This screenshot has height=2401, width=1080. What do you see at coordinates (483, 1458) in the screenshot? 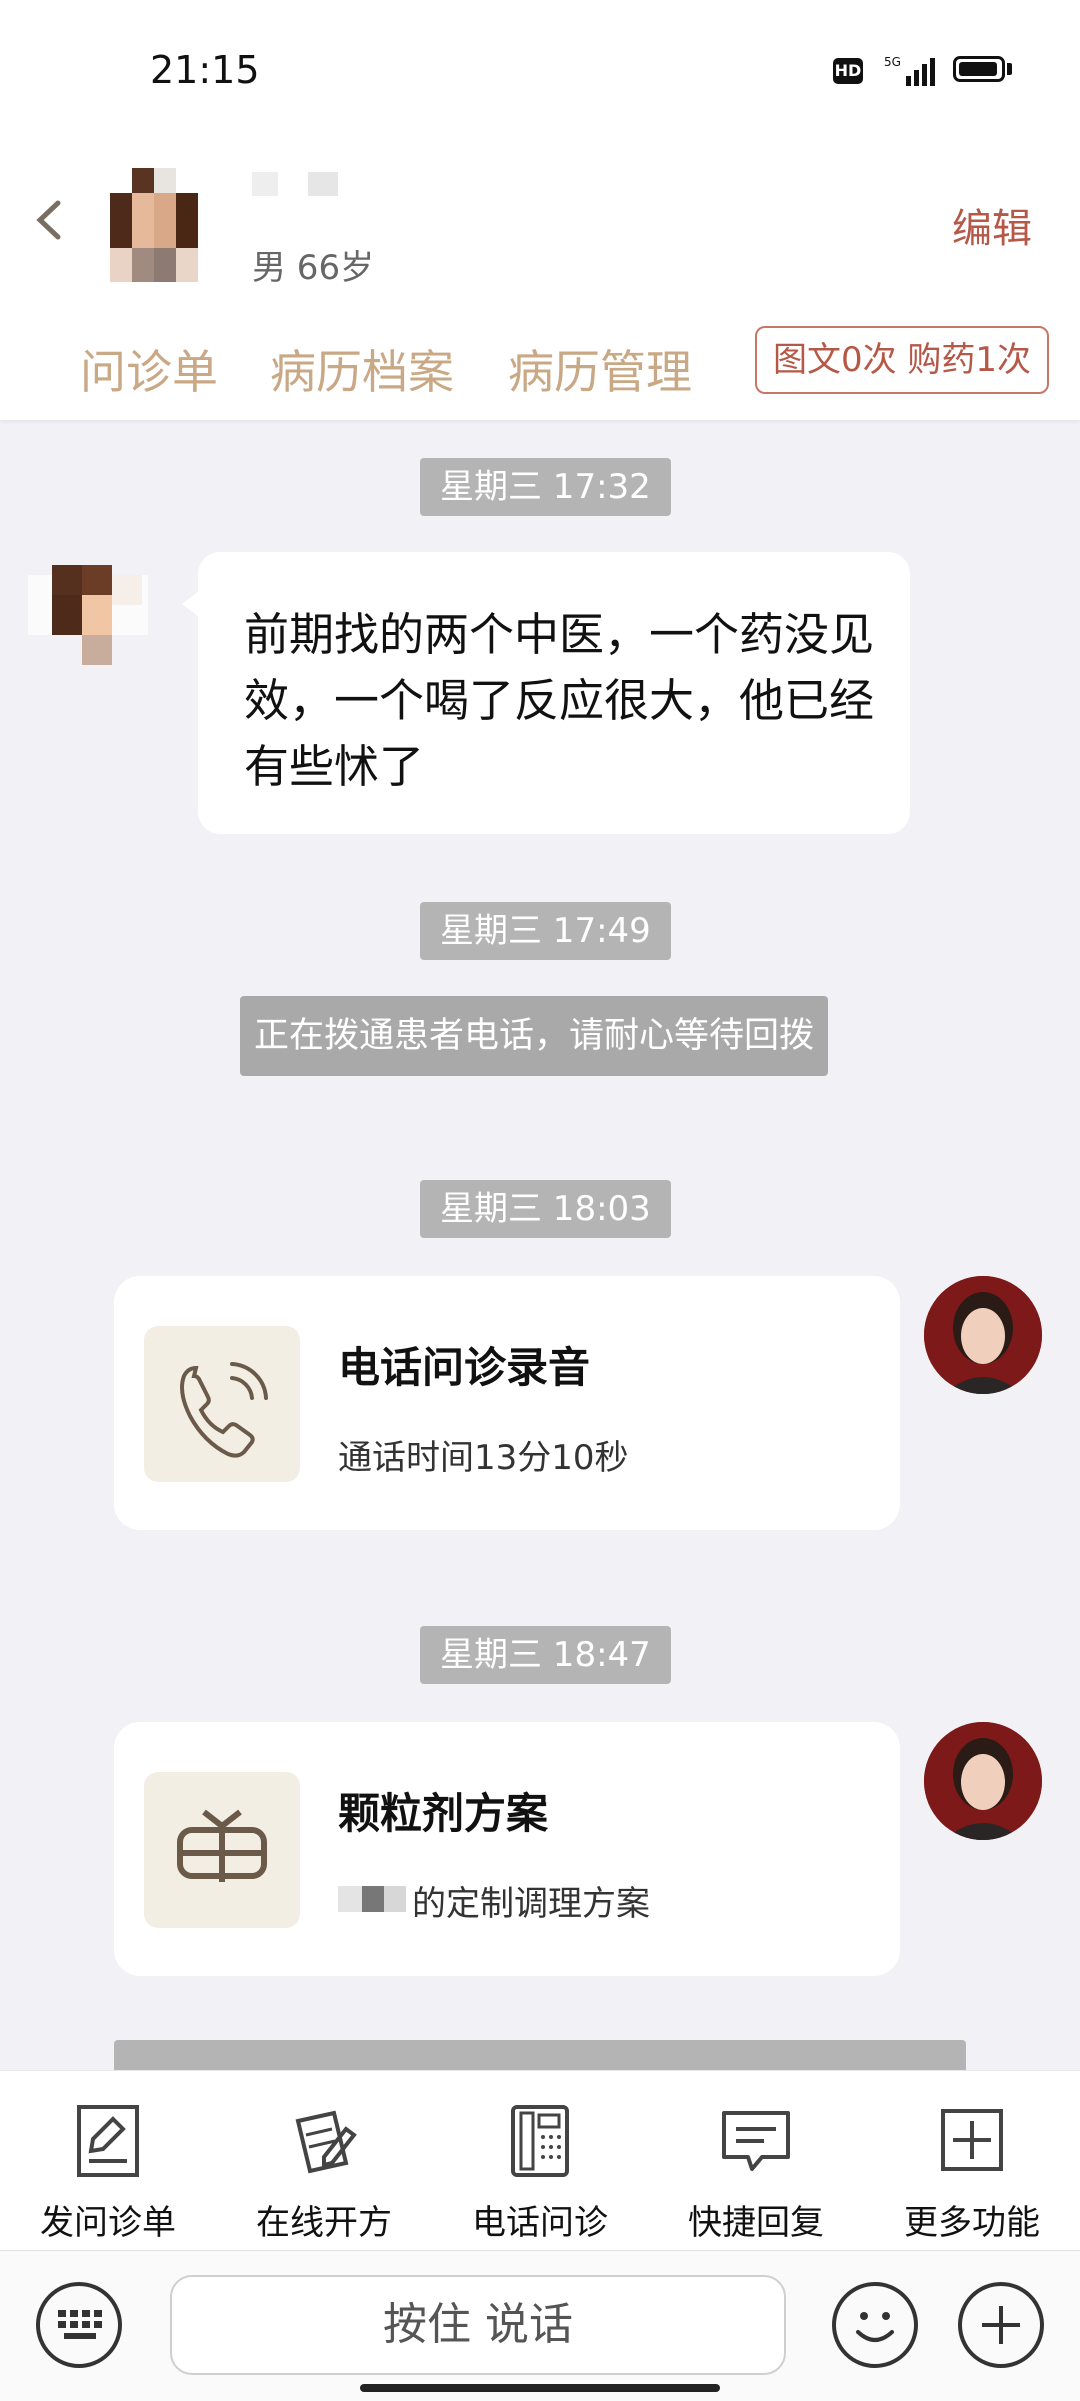
I see `call-card-duration: 通话时间13分10秒` at bounding box center [483, 1458].